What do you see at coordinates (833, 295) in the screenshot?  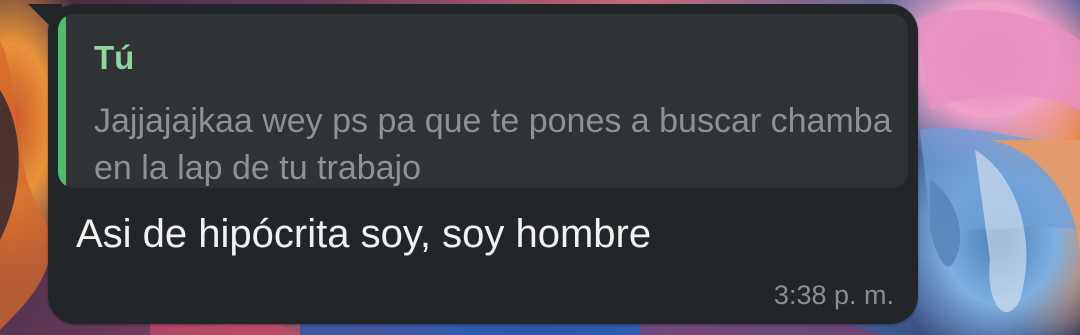 I see `message-timestamp: 3:38 p. m.` at bounding box center [833, 295].